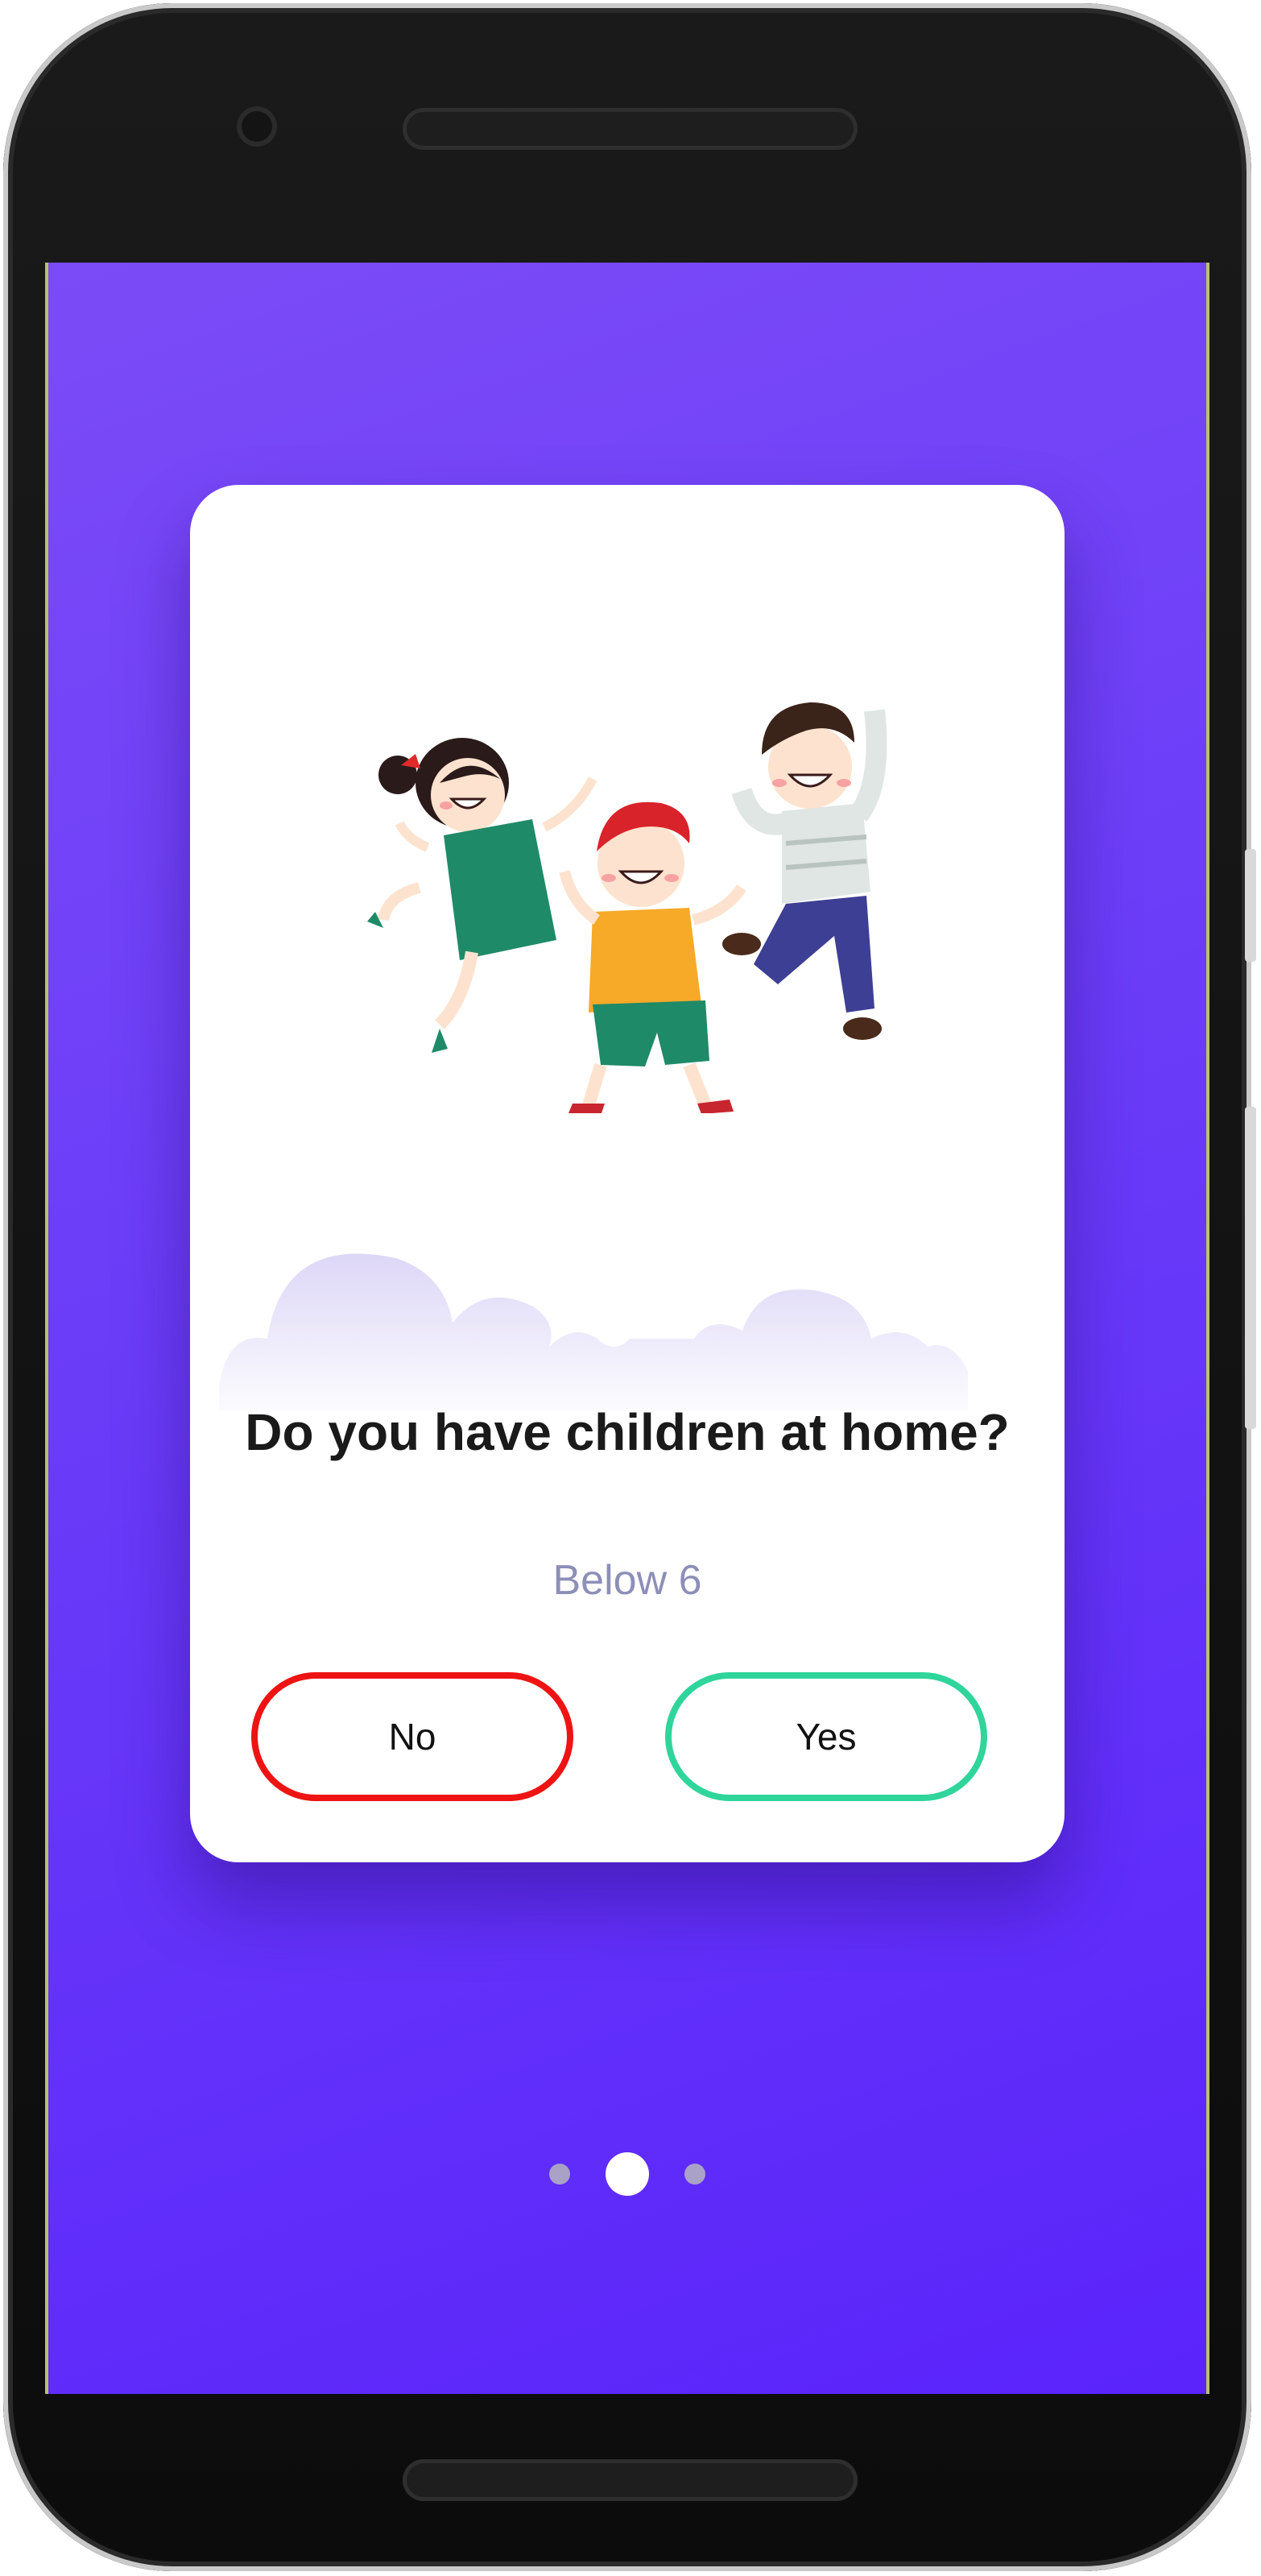  What do you see at coordinates (482, 895) in the screenshot?
I see `girl-figure` at bounding box center [482, 895].